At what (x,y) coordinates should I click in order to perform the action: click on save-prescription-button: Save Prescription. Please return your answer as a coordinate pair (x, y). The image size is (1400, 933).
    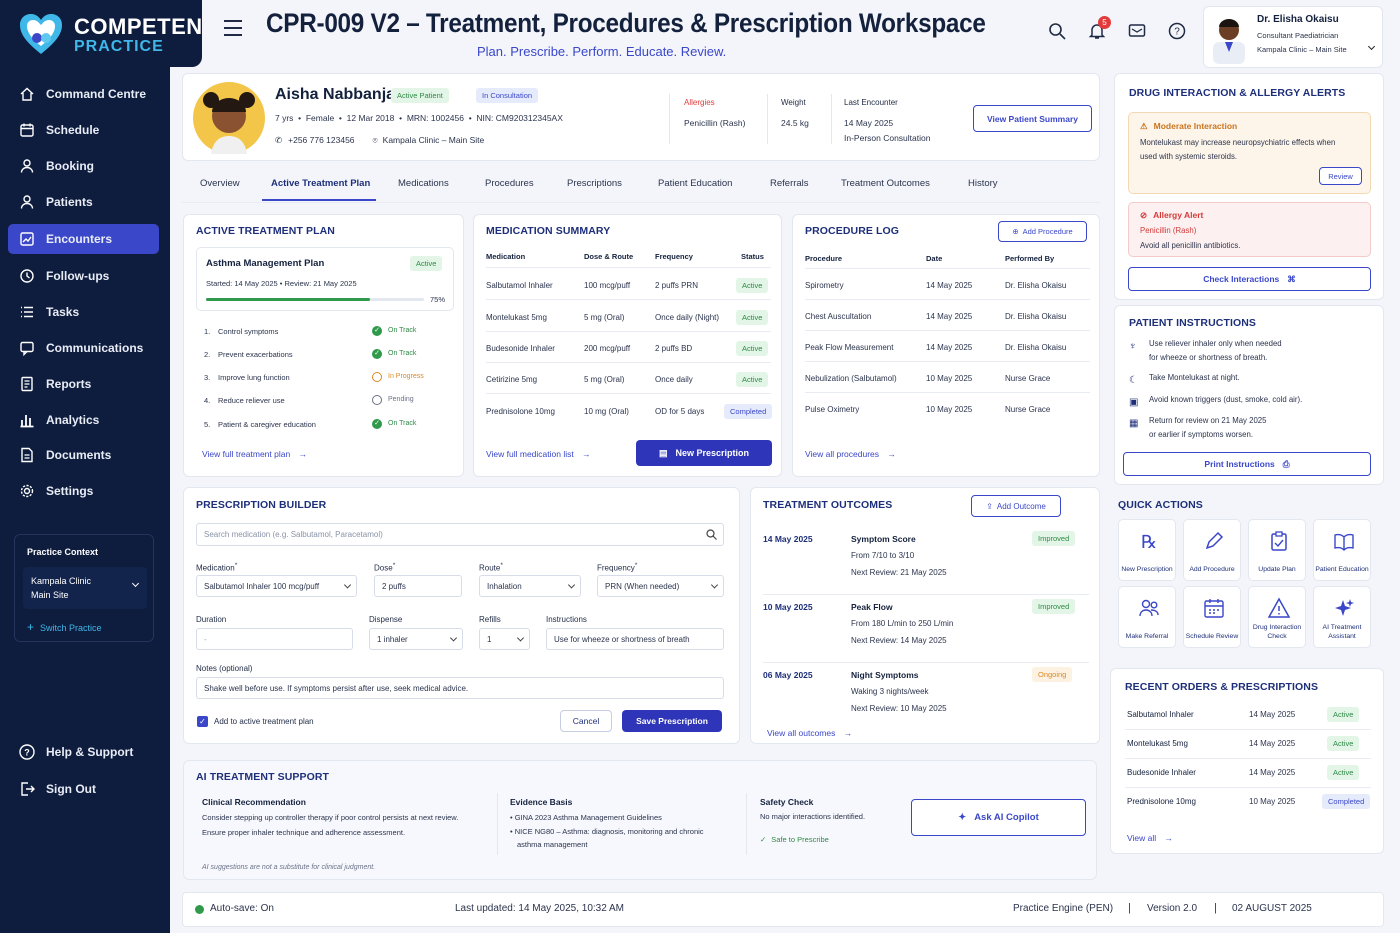
    Looking at the image, I should click on (672, 721).